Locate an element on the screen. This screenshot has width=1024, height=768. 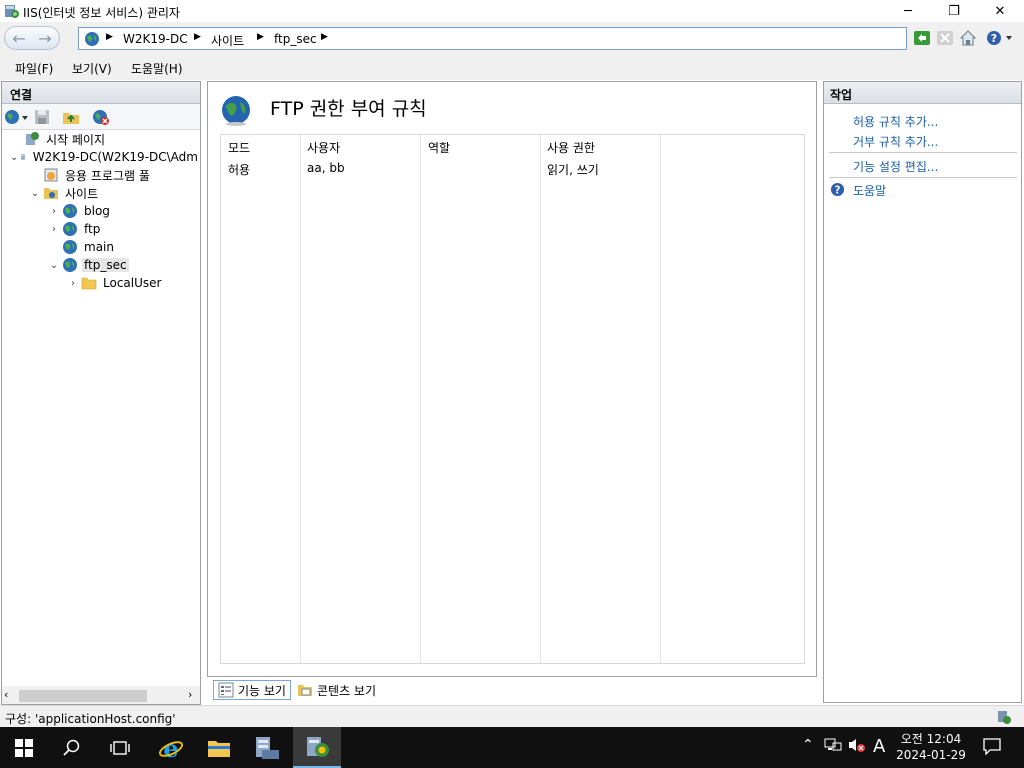
column-header-permissions: 사용 권한 is located at coordinates (571, 147).